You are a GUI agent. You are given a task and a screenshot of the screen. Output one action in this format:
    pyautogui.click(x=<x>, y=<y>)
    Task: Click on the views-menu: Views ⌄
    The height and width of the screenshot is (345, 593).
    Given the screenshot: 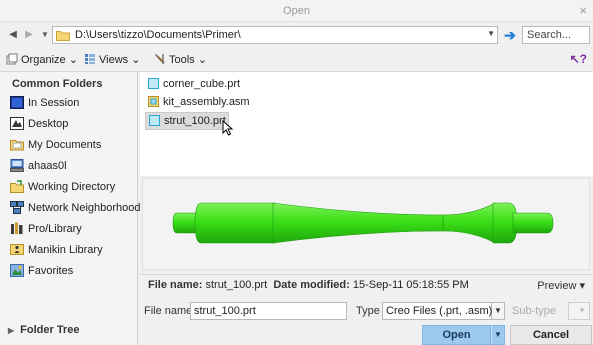 What is the action you would take?
    pyautogui.click(x=112, y=59)
    